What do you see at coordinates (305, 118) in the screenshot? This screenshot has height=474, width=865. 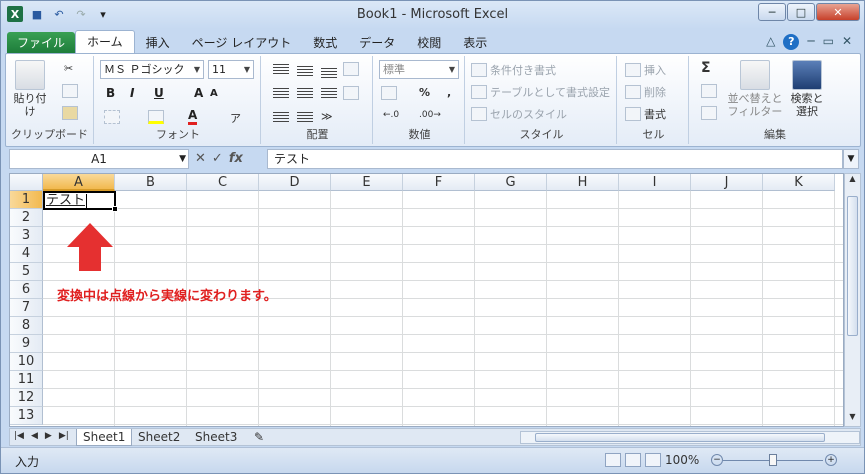 I see `increase-indent-icon` at bounding box center [305, 118].